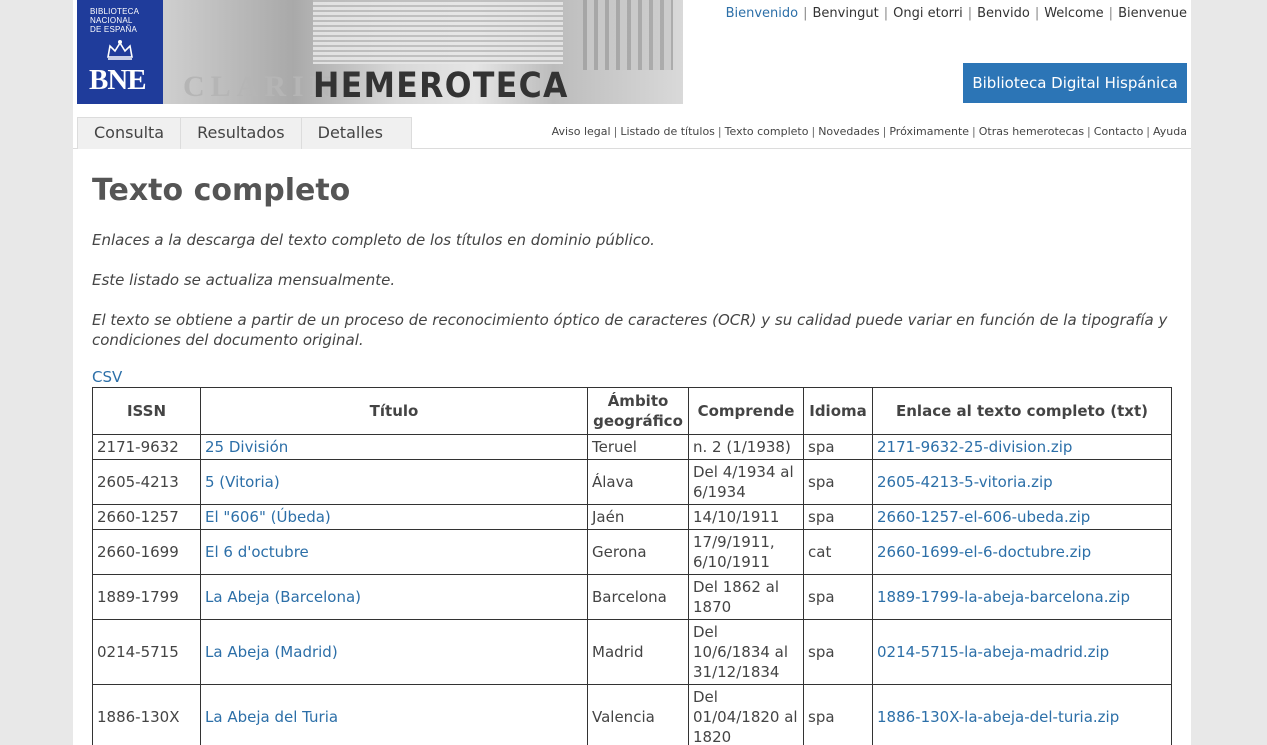  I want to click on cell-enlace: 2605-4213-5-vitoria.zip, so click(1022, 482).